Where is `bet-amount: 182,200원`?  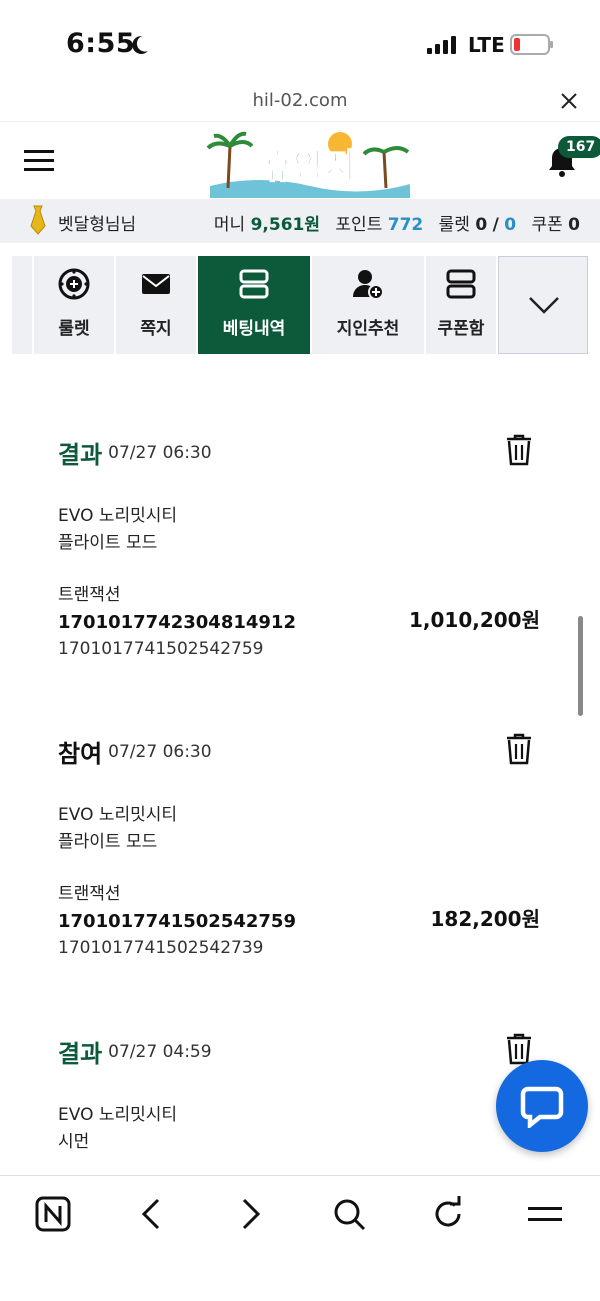
bet-amount: 182,200원 is located at coordinates (485, 919).